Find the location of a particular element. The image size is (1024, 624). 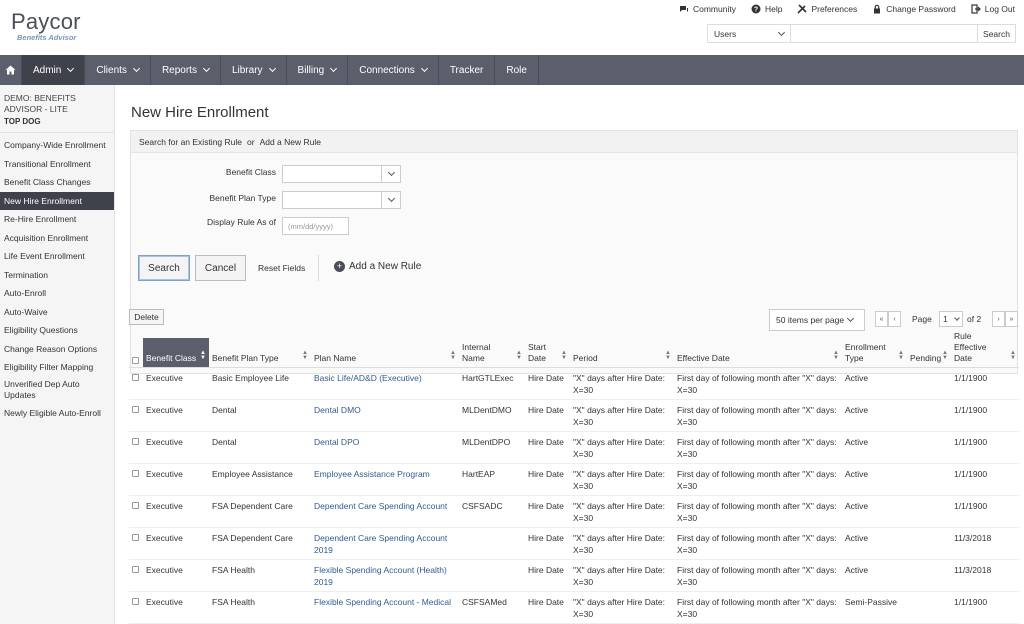

user-search-input is located at coordinates (884, 33).